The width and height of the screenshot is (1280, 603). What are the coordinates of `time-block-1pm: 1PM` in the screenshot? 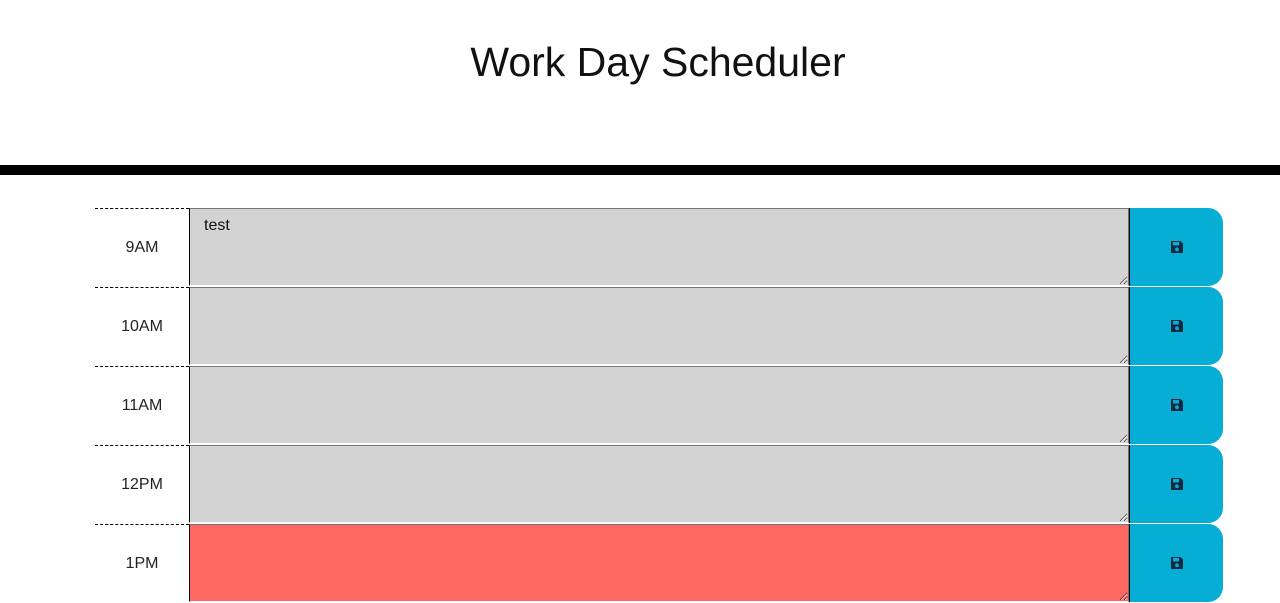 It's located at (659, 563).